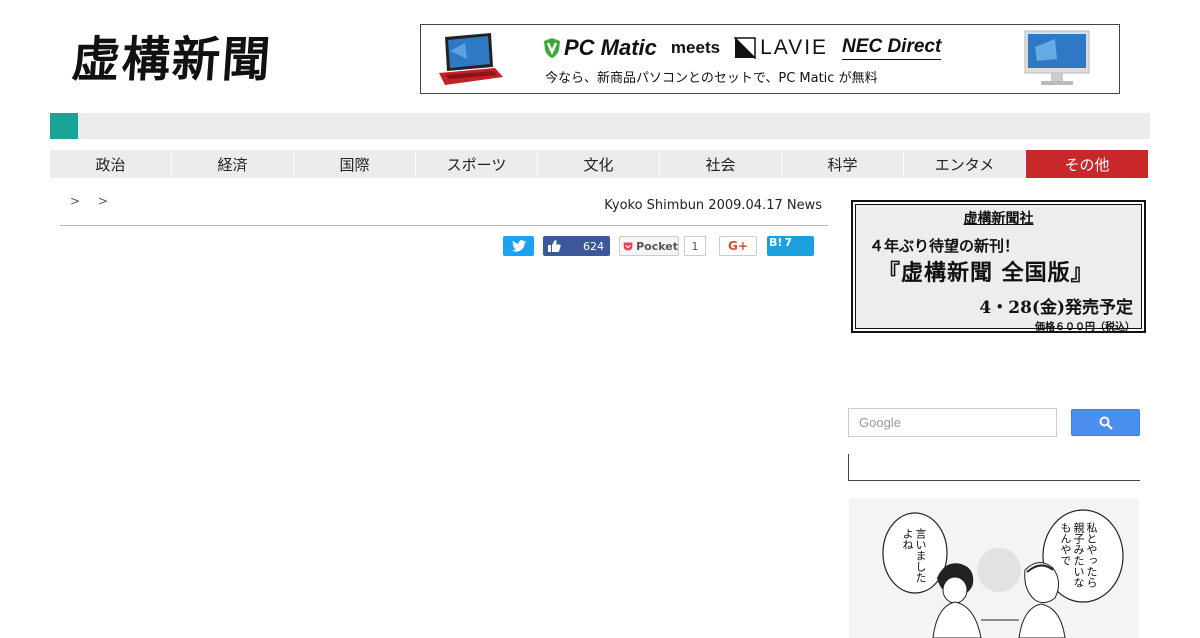  What do you see at coordinates (172, 60) in the screenshot?
I see `site-logo: 虚構新聞` at bounding box center [172, 60].